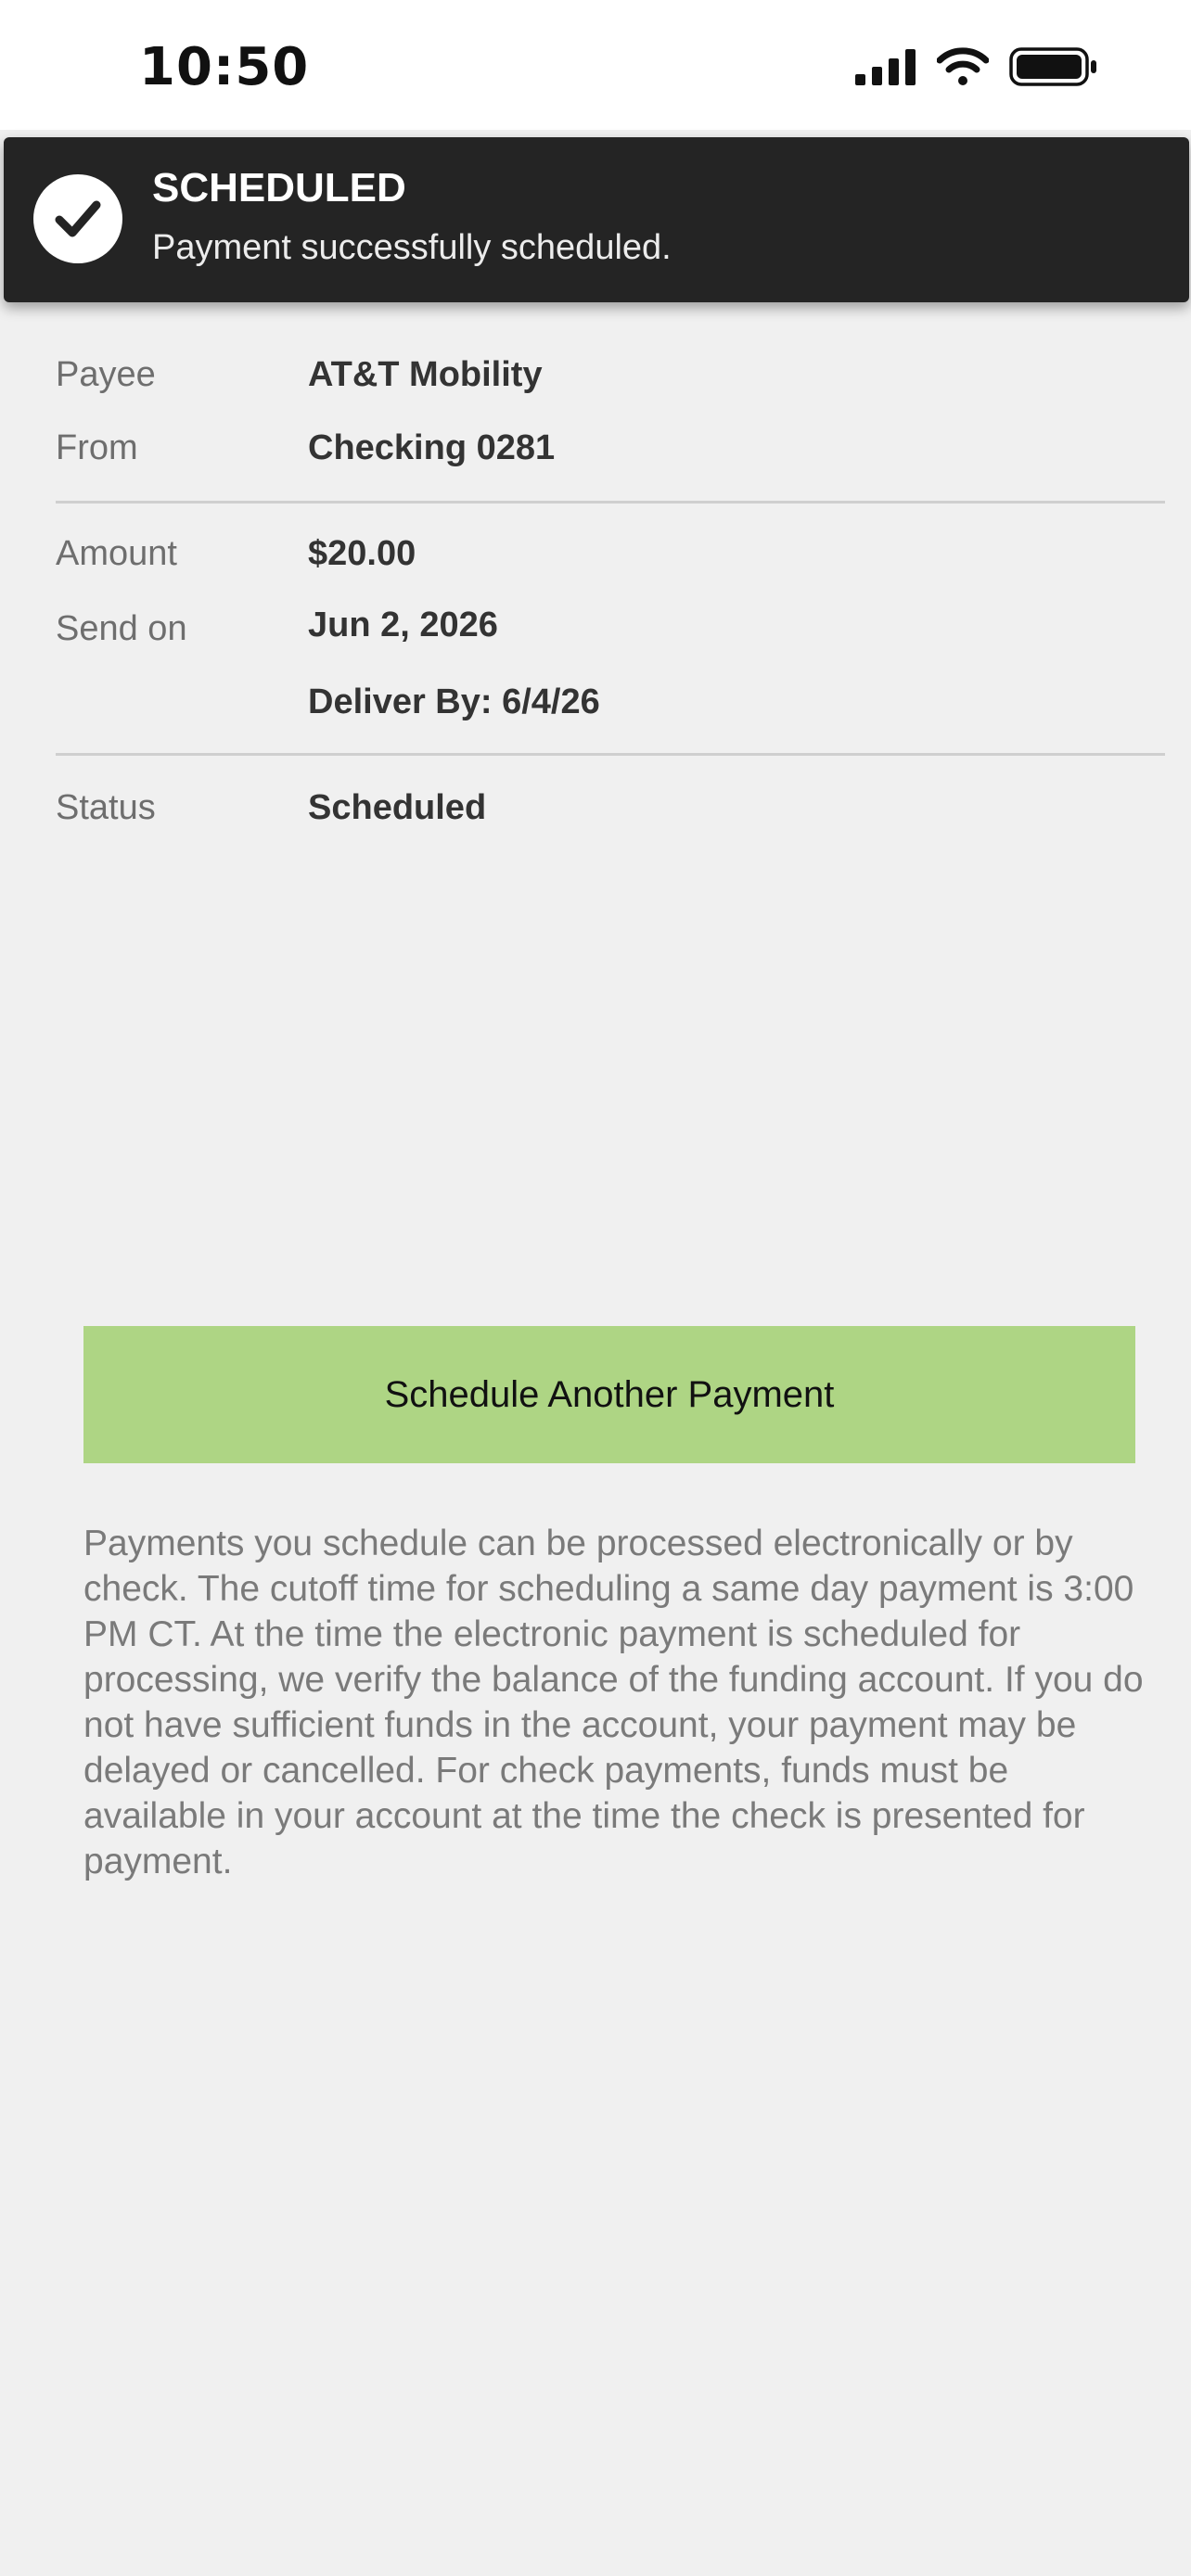 The height and width of the screenshot is (2576, 1191). What do you see at coordinates (398, 807) in the screenshot?
I see `status-value: Scheduled` at bounding box center [398, 807].